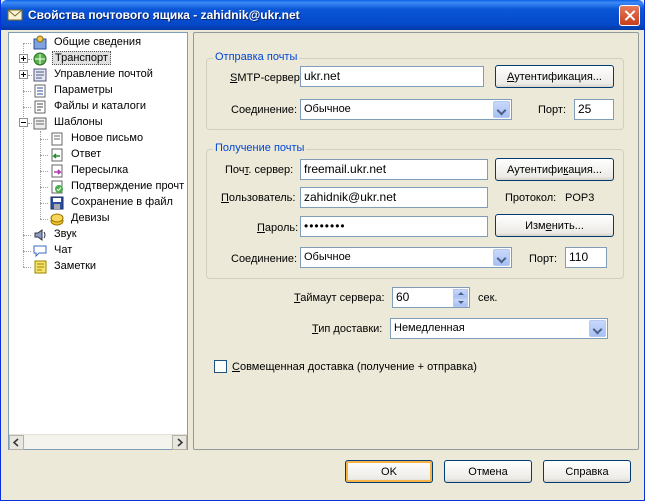 Image resolution: width=645 pixels, height=501 pixels. Describe the element at coordinates (488, 471) in the screenshot. I see `cancel-button: Отмена` at that location.